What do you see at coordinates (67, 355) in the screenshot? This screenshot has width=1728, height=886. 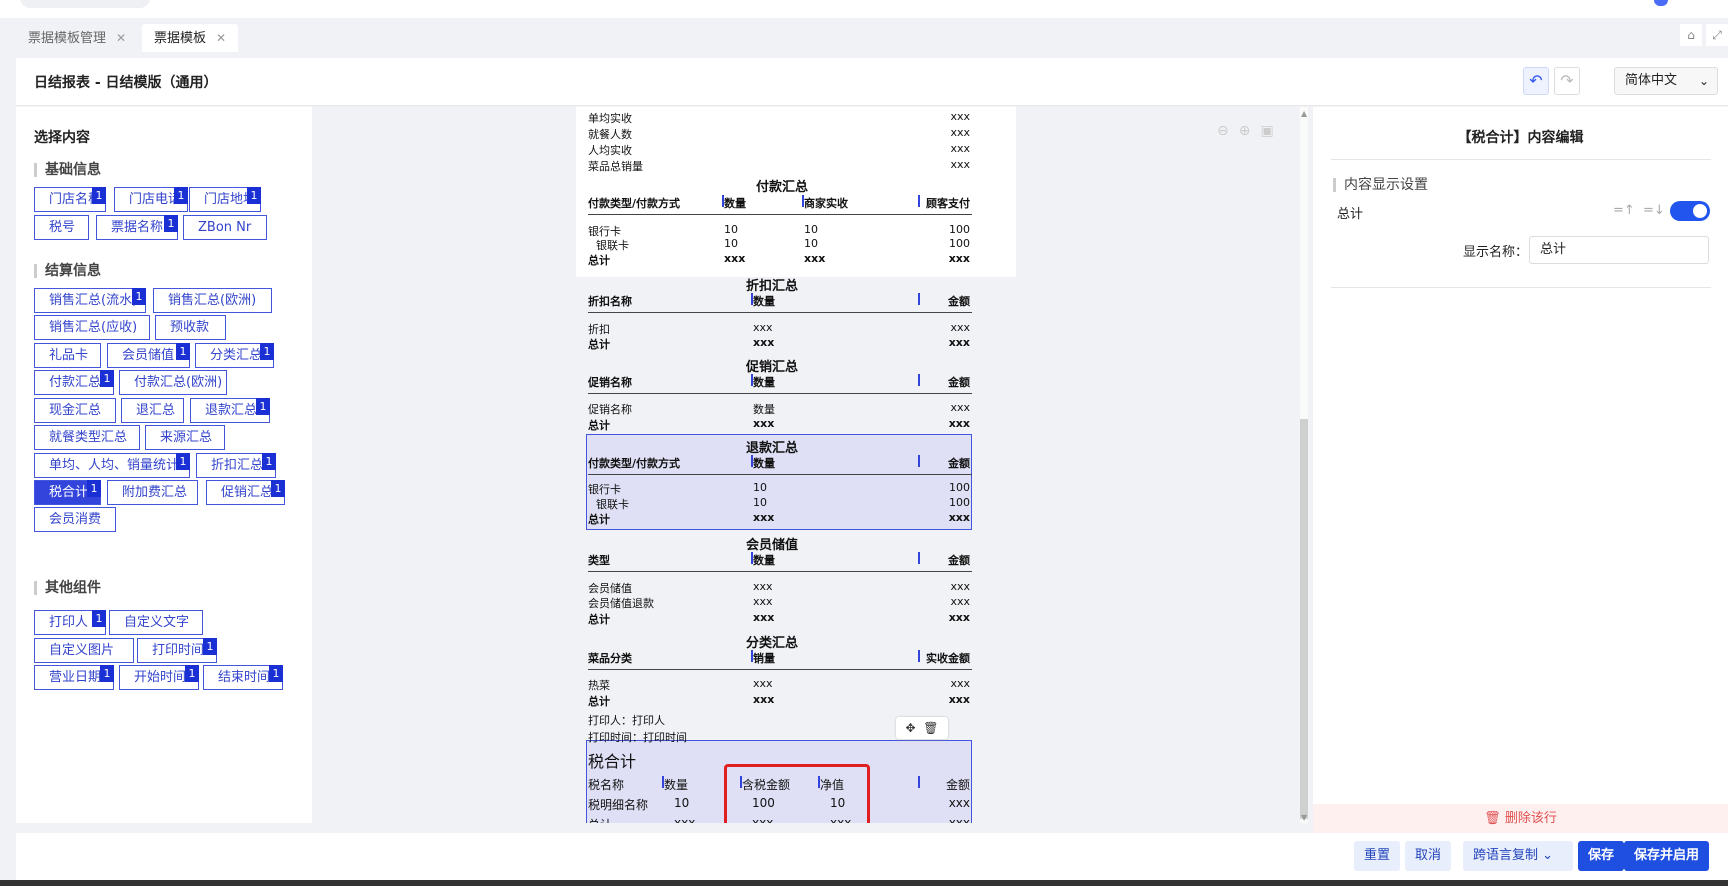 I see `chip-item: 礼品卡` at bounding box center [67, 355].